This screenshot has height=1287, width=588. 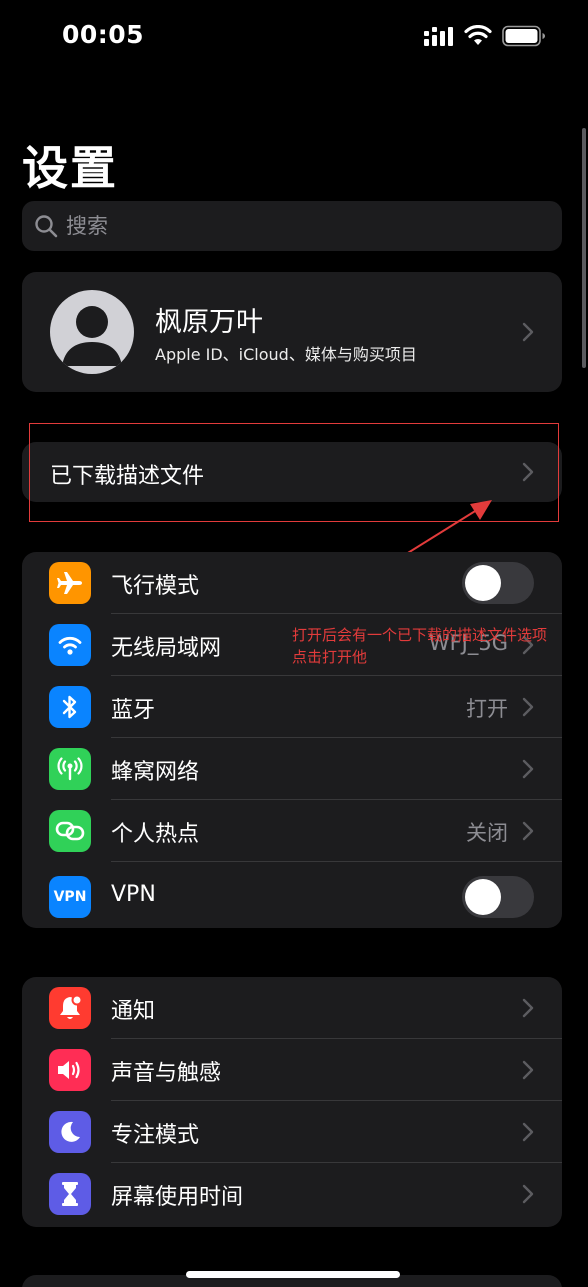 I want to click on bluetooth-label: 蓝牙, so click(x=133, y=710).